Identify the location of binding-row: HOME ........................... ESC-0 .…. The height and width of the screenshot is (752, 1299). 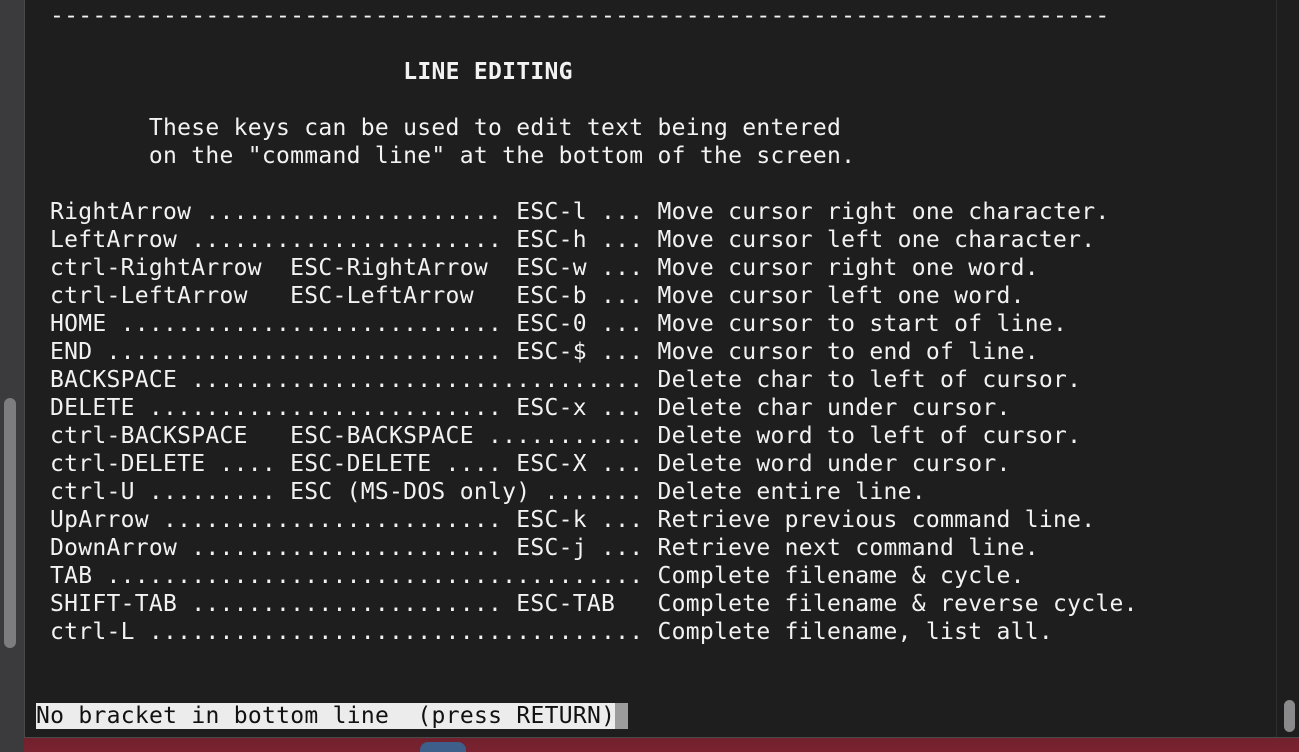
(559, 324).